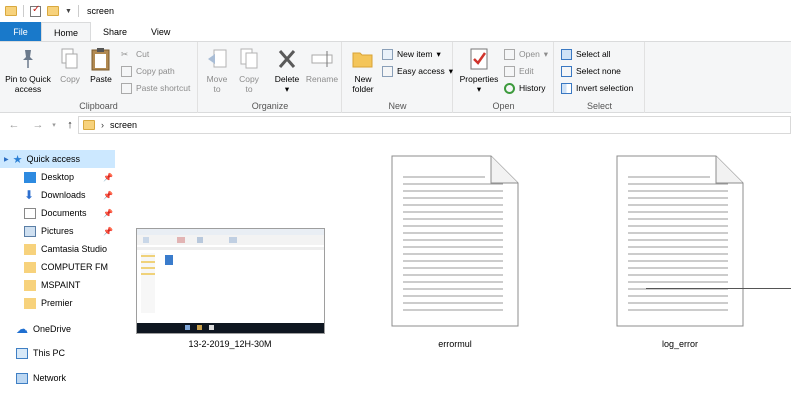 This screenshot has width=791, height=408. Describe the element at coordinates (57, 177) in the screenshot. I see `sidebar-item-desktop: Desktop 📌` at that location.